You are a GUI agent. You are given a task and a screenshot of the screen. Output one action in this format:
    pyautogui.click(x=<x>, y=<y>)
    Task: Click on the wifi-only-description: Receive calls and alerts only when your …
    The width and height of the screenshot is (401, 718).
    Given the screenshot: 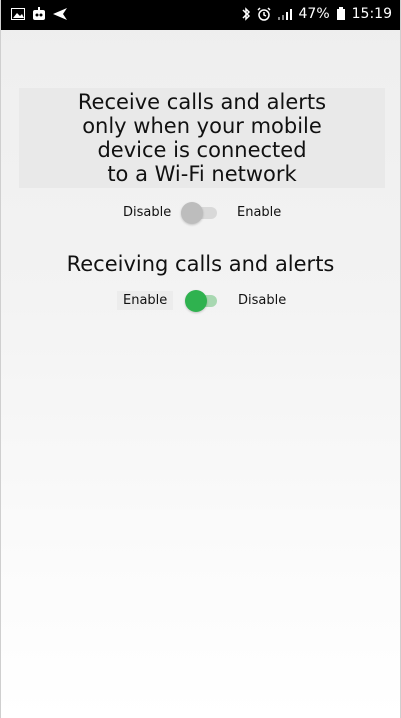 What is the action you would take?
    pyautogui.click(x=202, y=138)
    